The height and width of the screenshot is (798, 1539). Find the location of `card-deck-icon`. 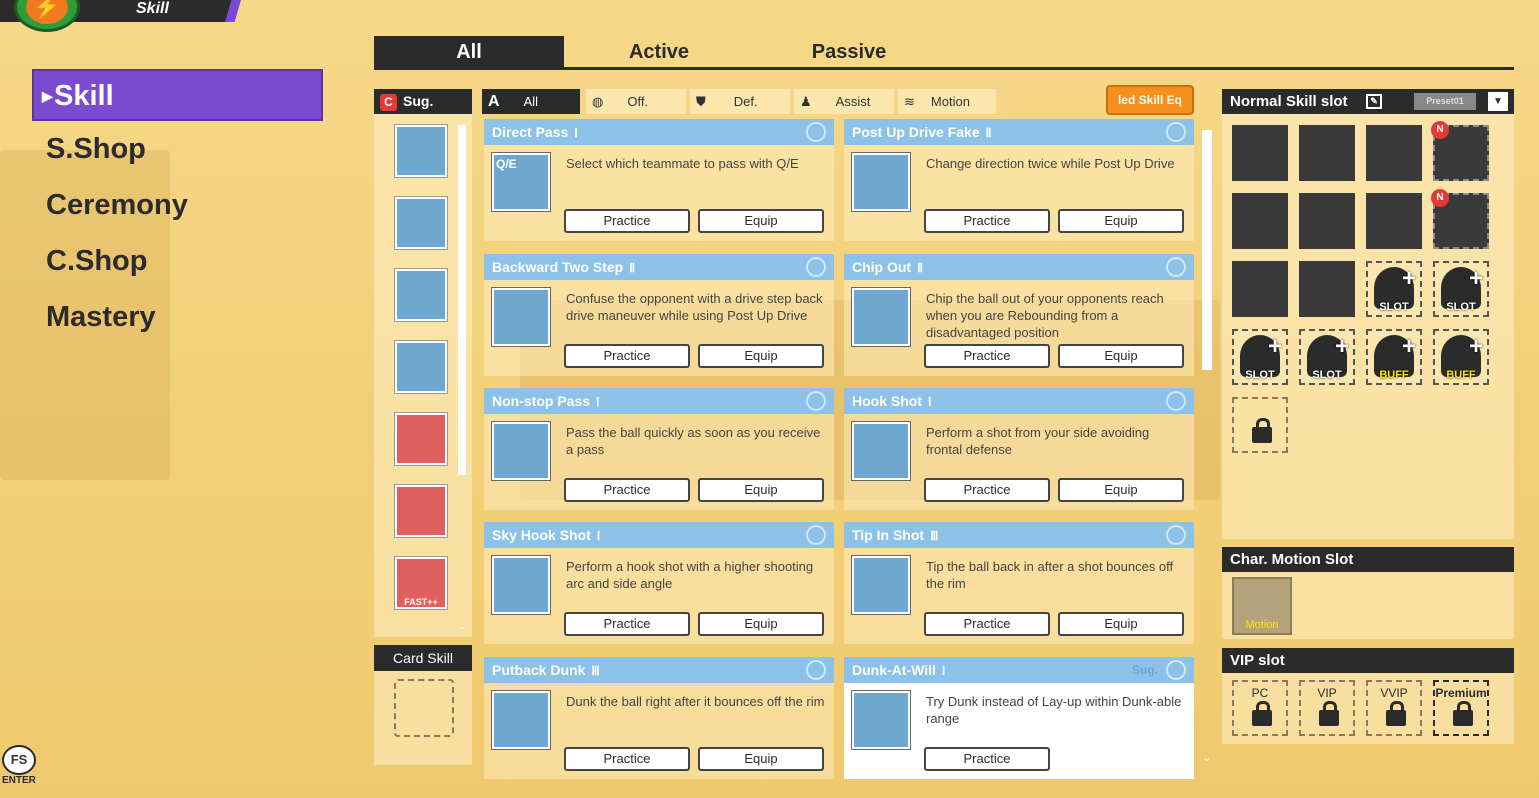

card-deck-icon is located at coordinates (424, 708).